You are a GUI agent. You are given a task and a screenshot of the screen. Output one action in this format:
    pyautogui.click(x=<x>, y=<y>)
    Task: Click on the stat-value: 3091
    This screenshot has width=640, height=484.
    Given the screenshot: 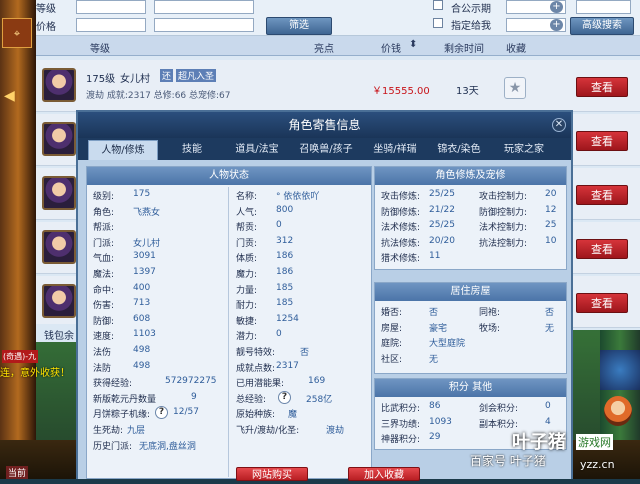 What is the action you would take?
    pyautogui.click(x=144, y=256)
    